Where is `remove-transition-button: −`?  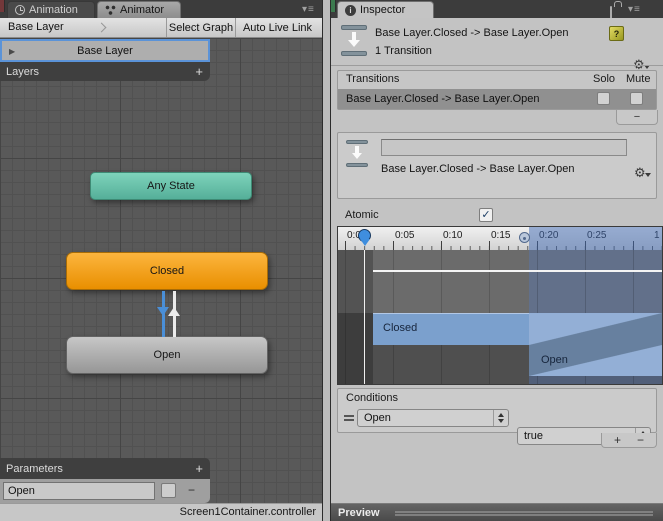 remove-transition-button: − is located at coordinates (637, 117).